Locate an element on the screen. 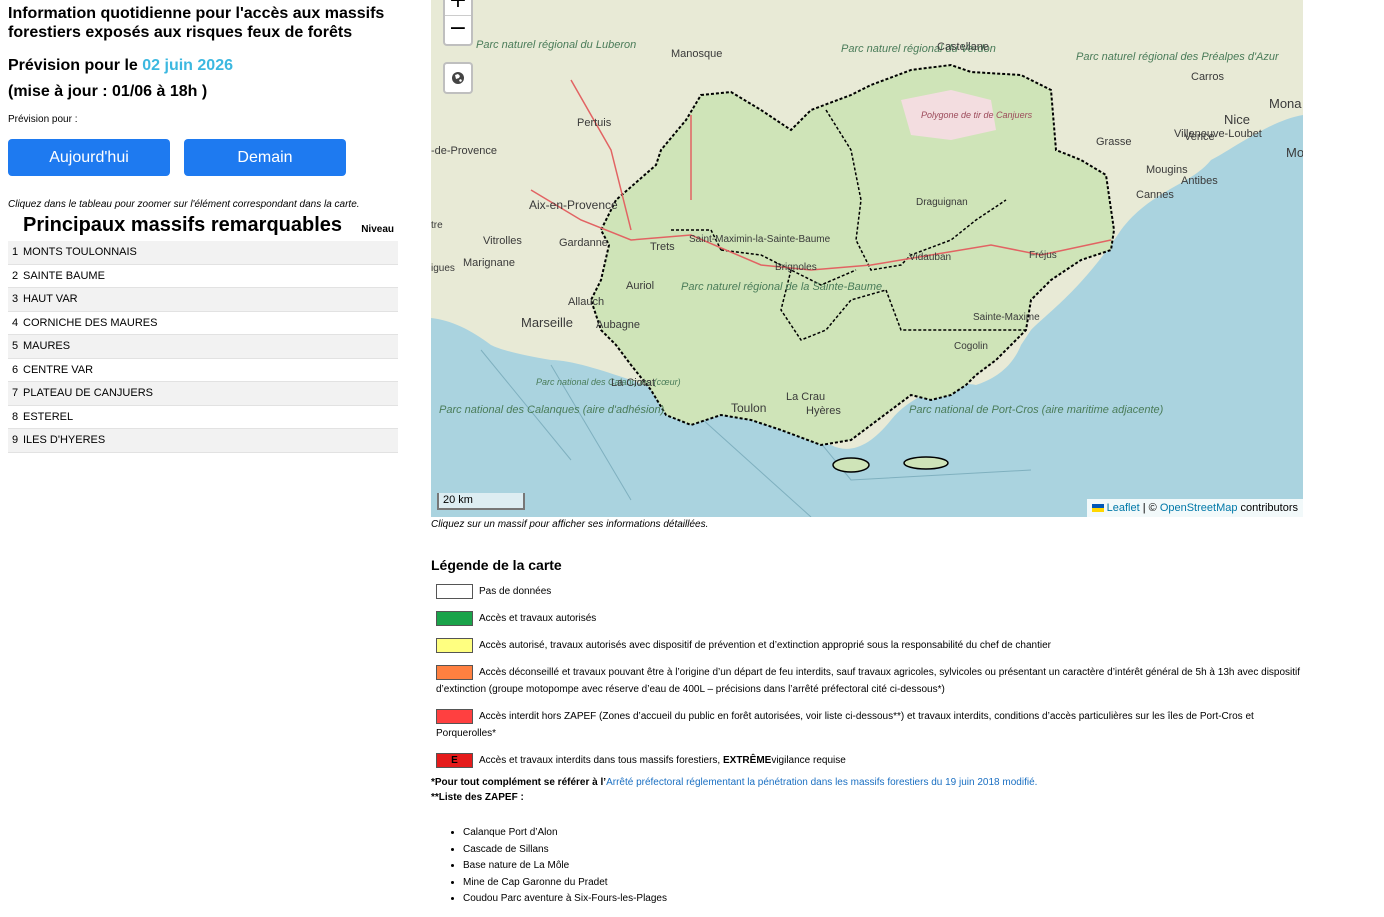 The height and width of the screenshot is (917, 1384). massif-name: HAUT VAR is located at coordinates (50, 299).